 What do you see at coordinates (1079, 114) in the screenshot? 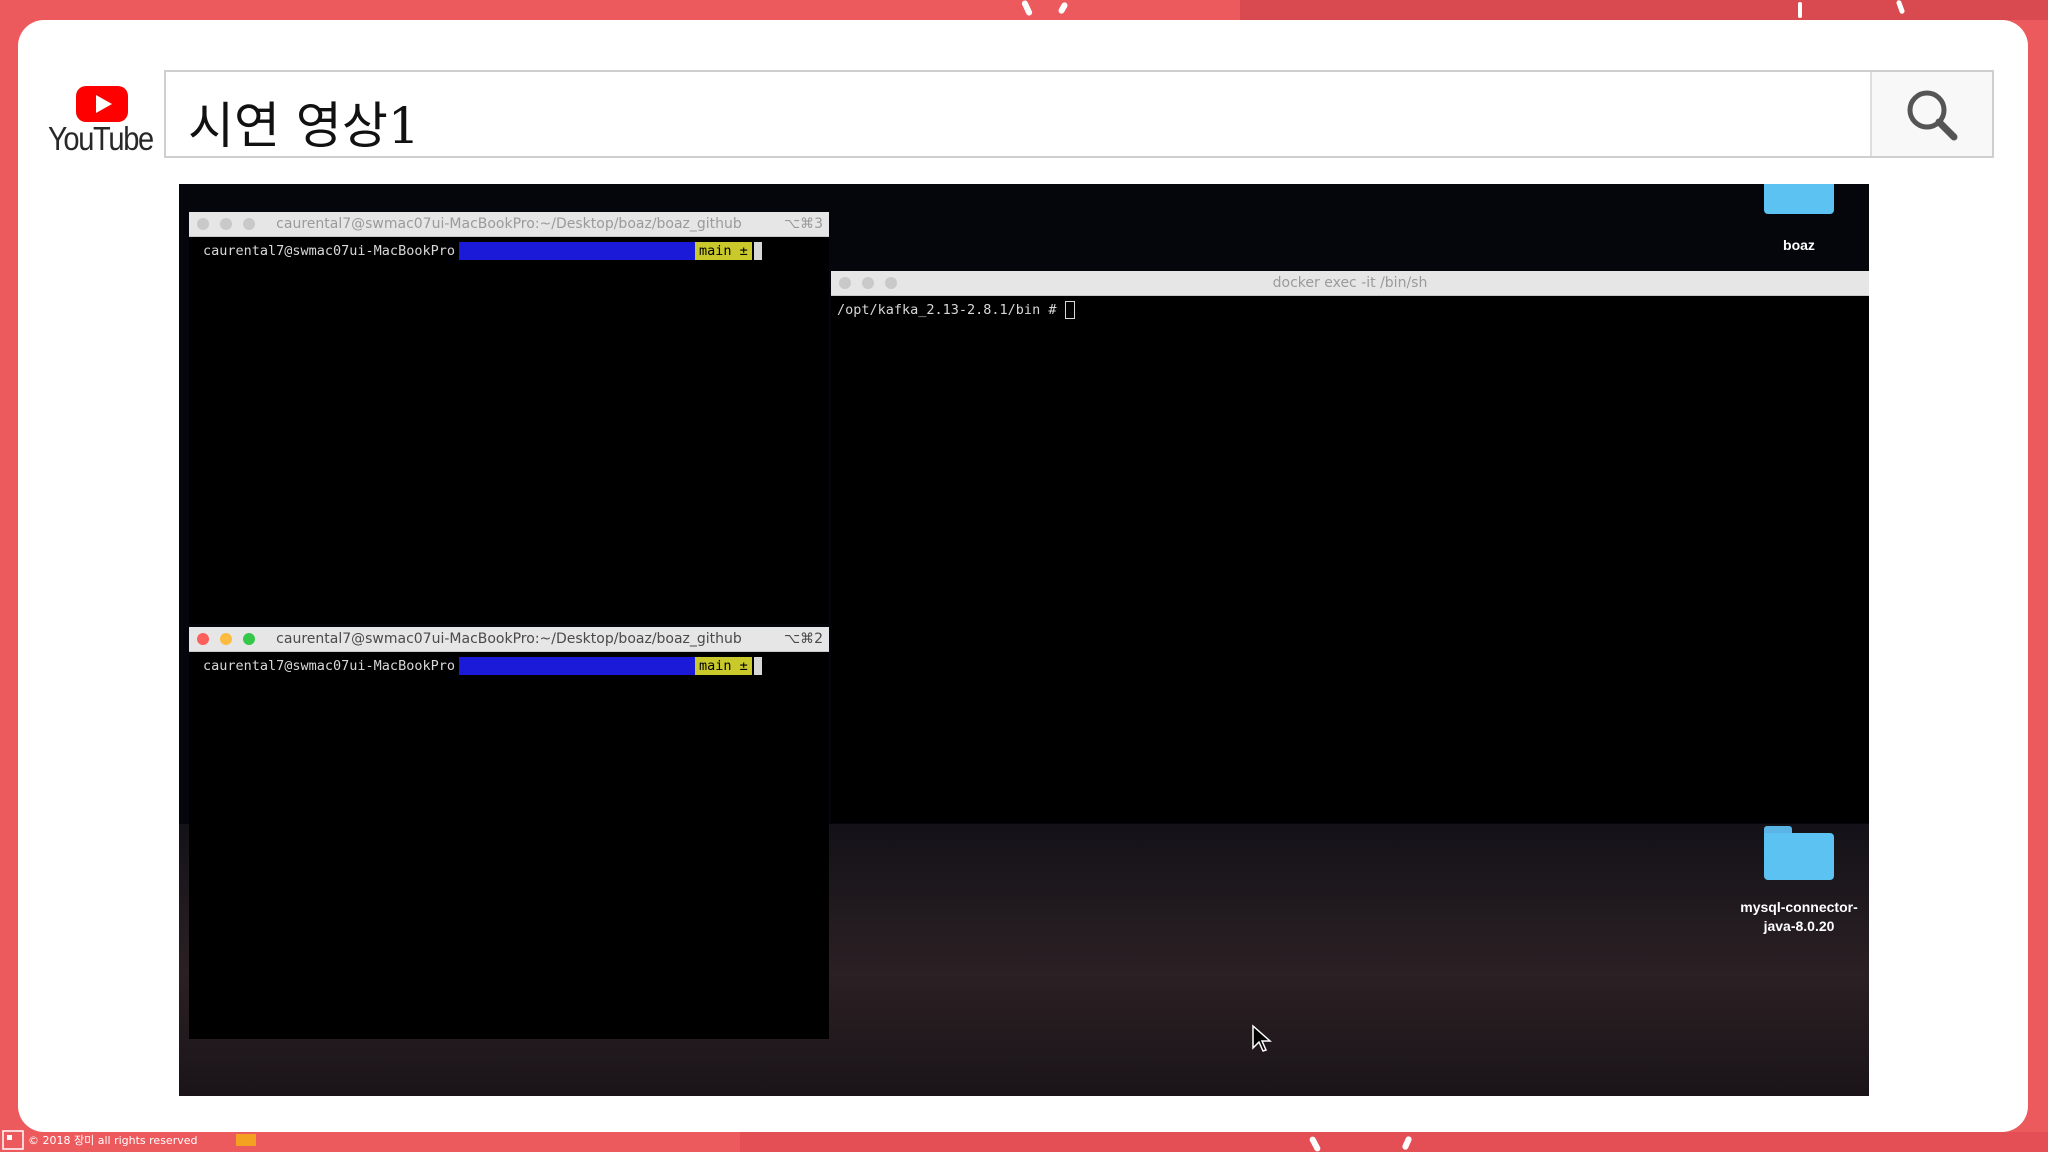
I see `search-bar: 시연 영상1` at bounding box center [1079, 114].